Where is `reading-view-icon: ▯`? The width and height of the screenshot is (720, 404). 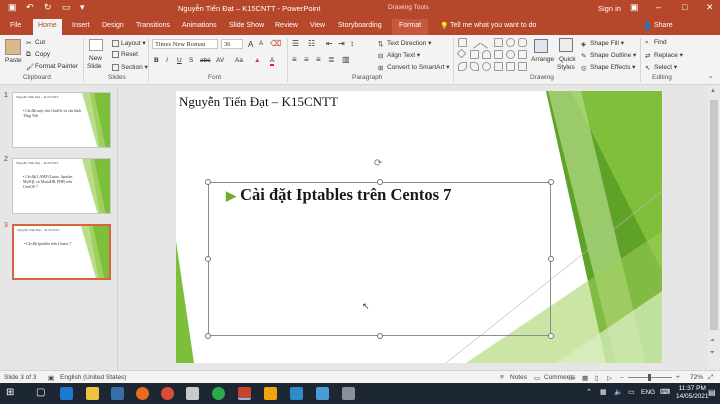 reading-view-icon: ▯ is located at coordinates (597, 378).